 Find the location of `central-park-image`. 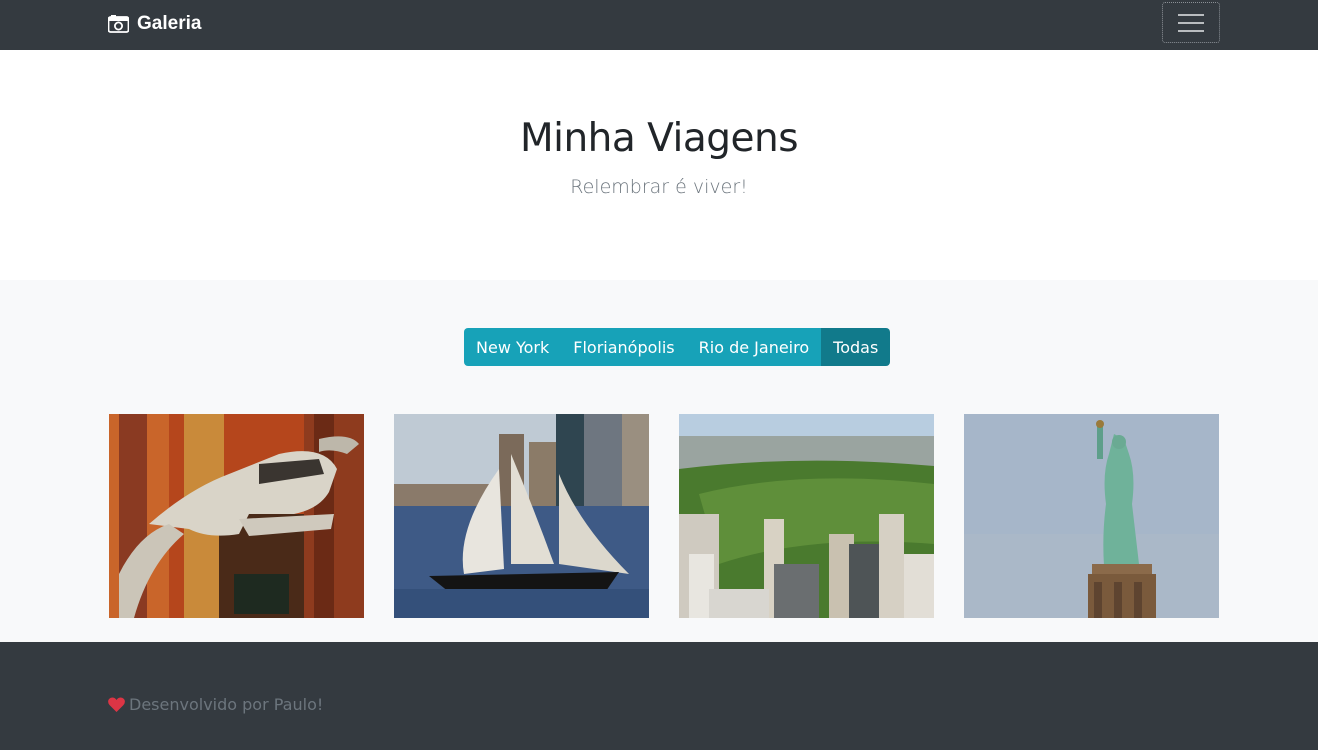

central-park-image is located at coordinates (806, 516).